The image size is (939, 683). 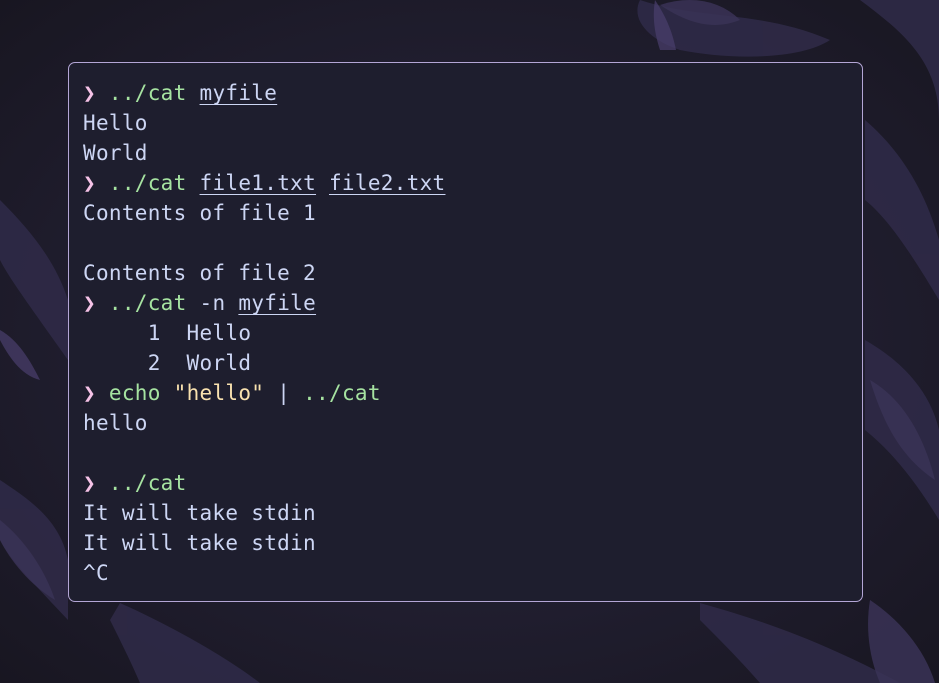 What do you see at coordinates (167, 363) in the screenshot?
I see `output-text: 2 World` at bounding box center [167, 363].